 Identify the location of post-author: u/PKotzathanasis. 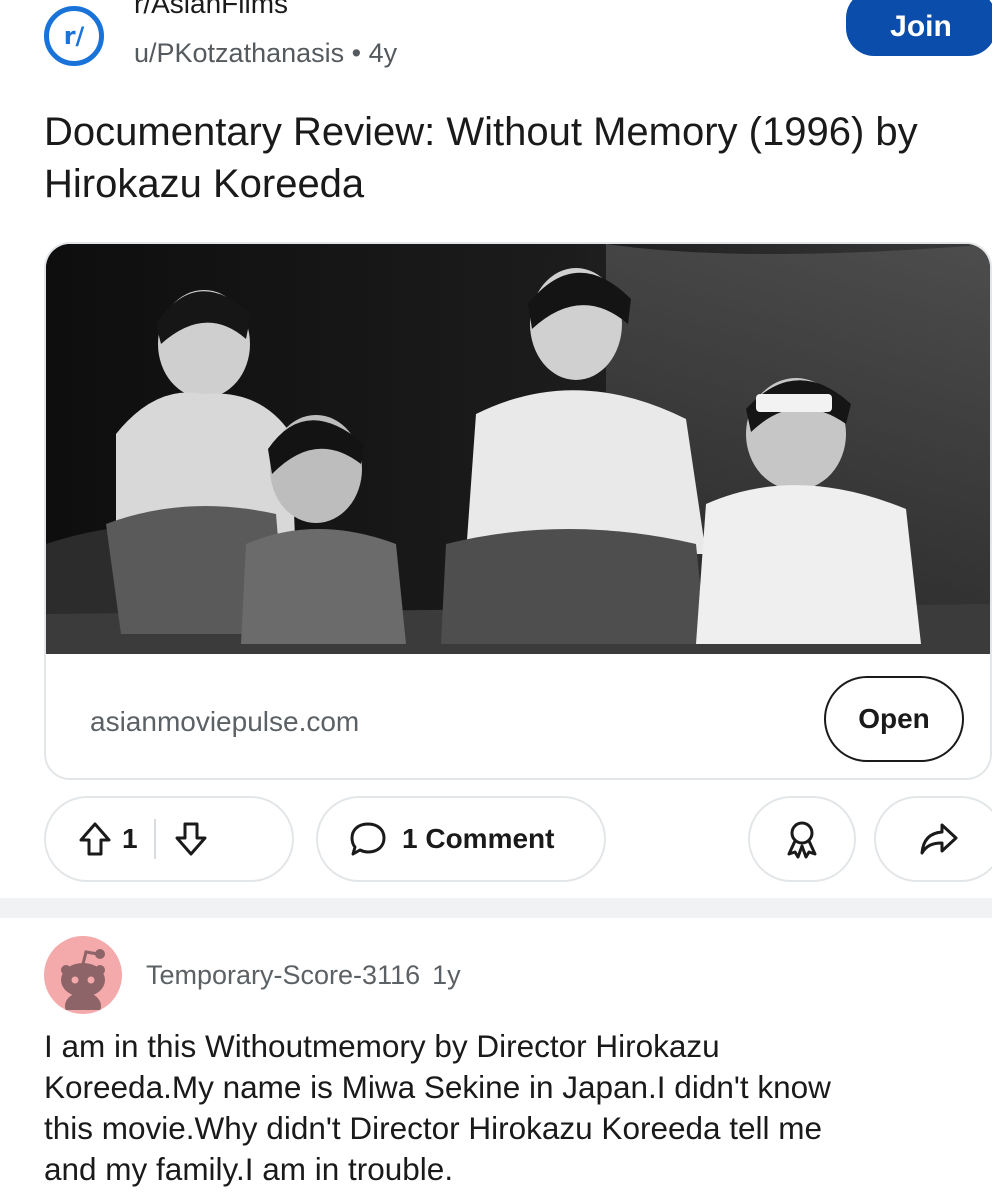
(239, 53).